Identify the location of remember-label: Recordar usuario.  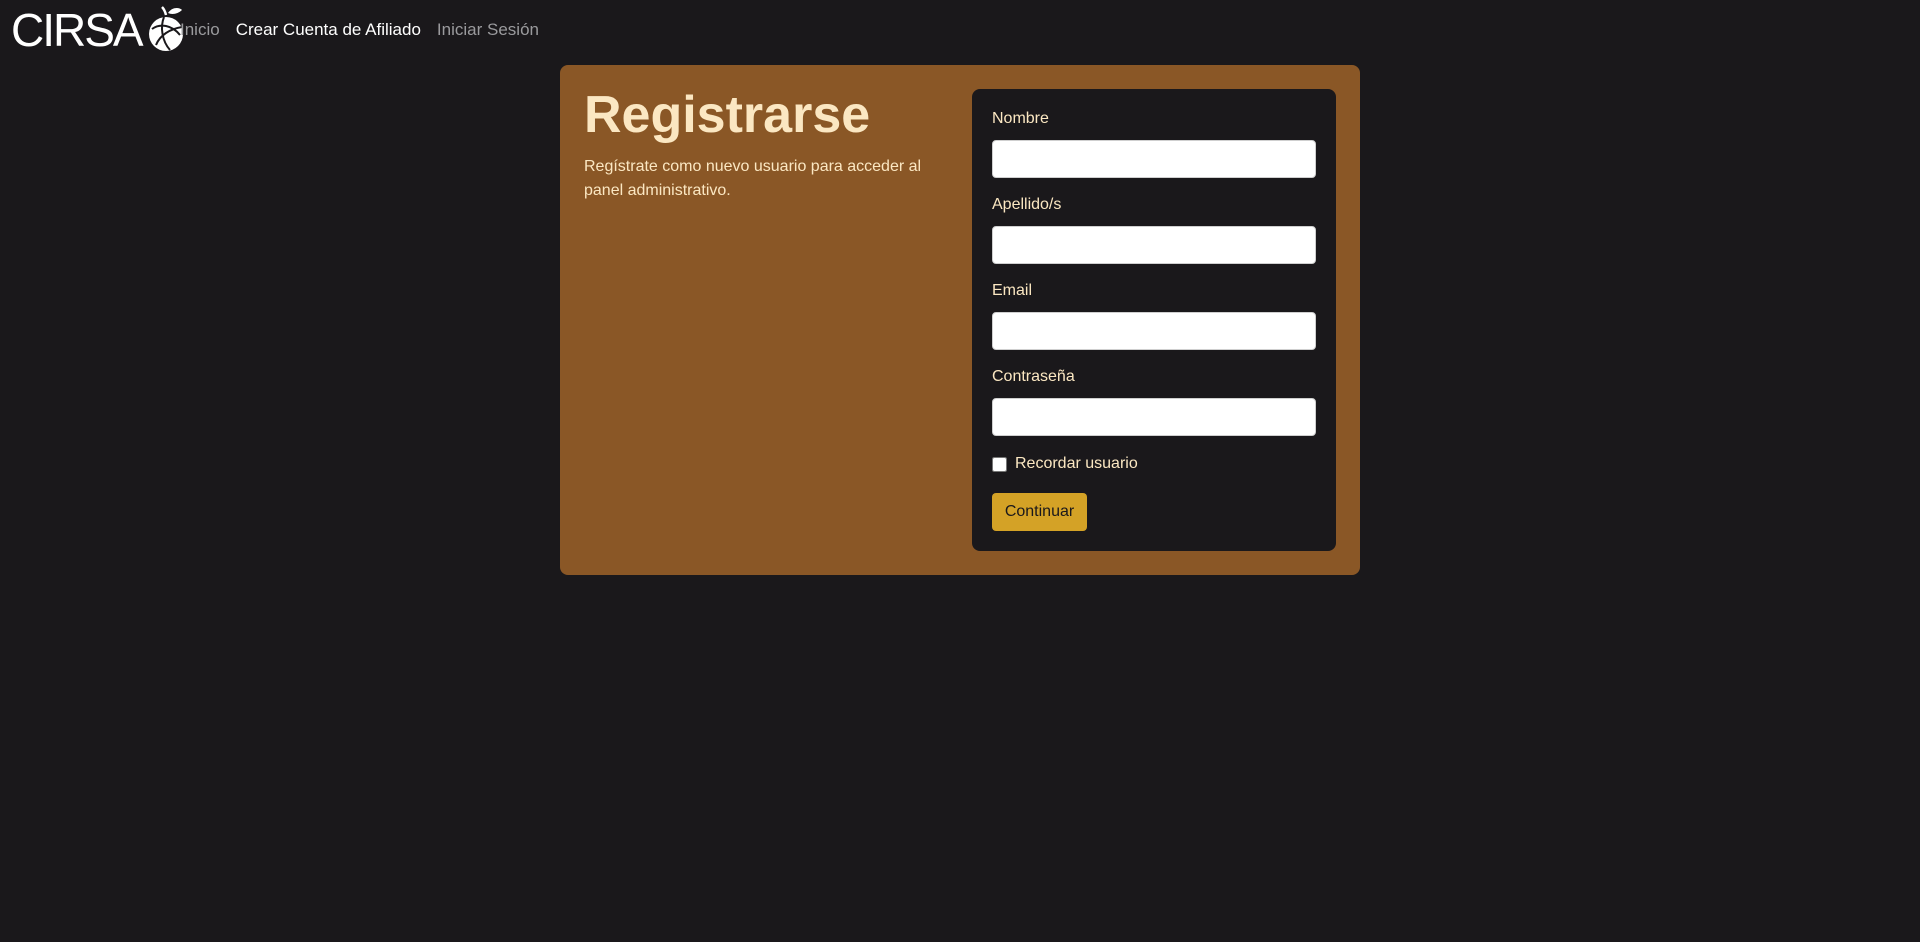
(1076, 463).